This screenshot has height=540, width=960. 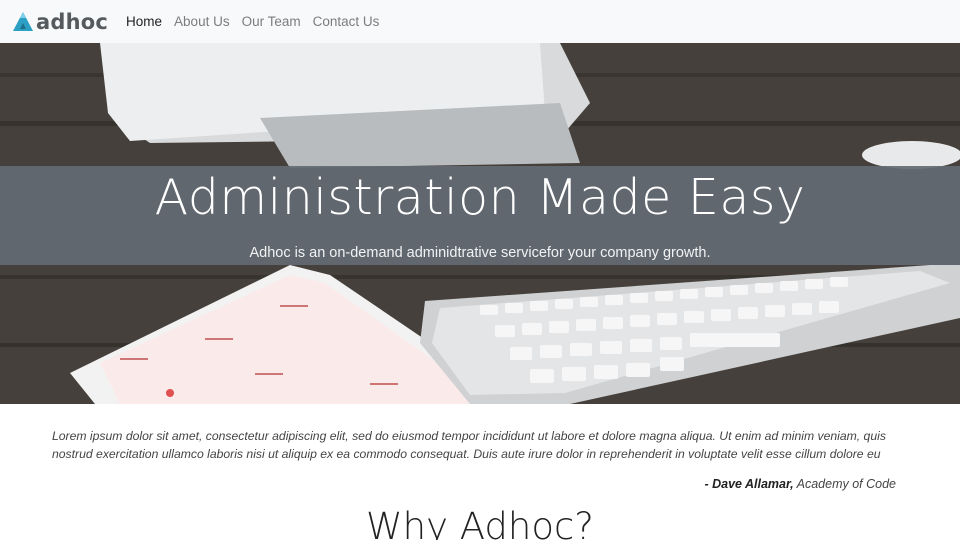 I want to click on navbar: adhoc Home About Us Our Team Contact Us, so click(x=480, y=21).